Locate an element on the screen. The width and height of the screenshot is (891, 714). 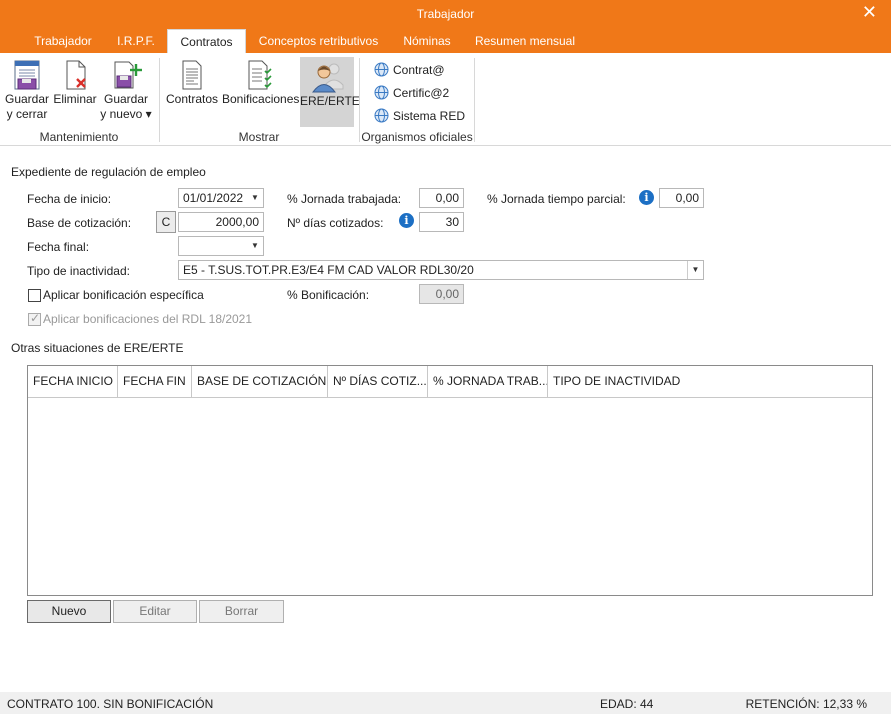
save-close-icon is located at coordinates (27, 75).